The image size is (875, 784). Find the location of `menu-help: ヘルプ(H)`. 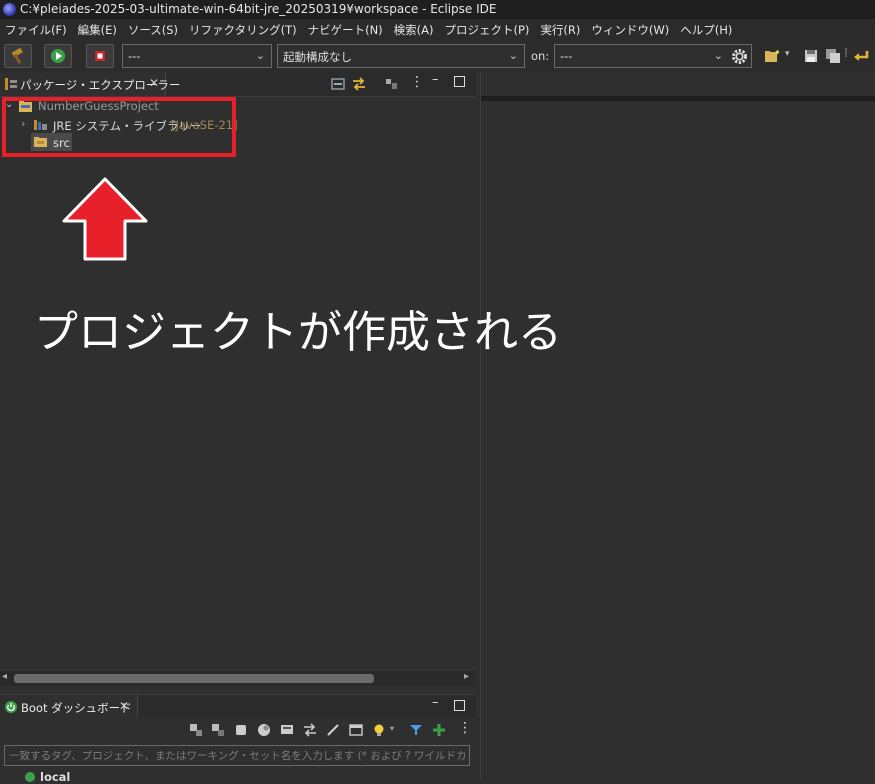

menu-help: ヘルプ(H) is located at coordinates (706, 29).